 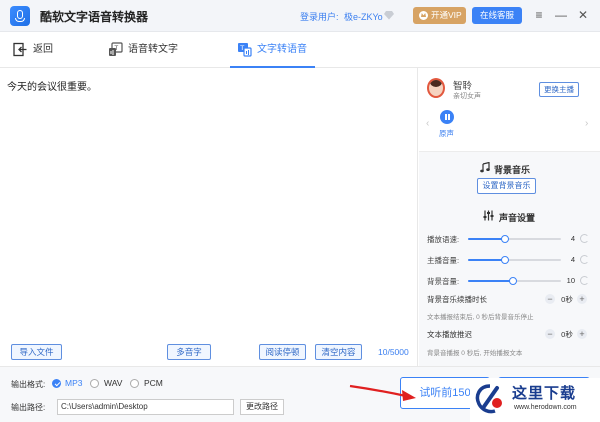 I want to click on host-volume-value: 4, so click(x=572, y=259).